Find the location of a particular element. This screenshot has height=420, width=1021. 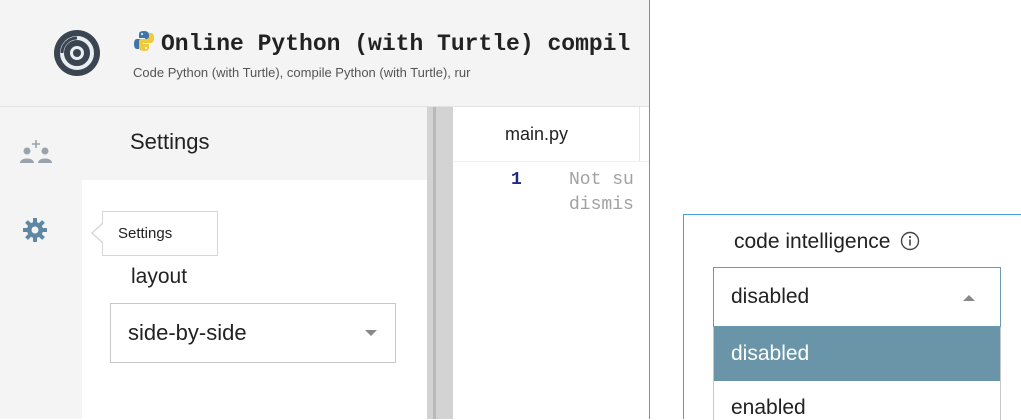

code-intelligence-label: code intelligence is located at coordinates (827, 242).